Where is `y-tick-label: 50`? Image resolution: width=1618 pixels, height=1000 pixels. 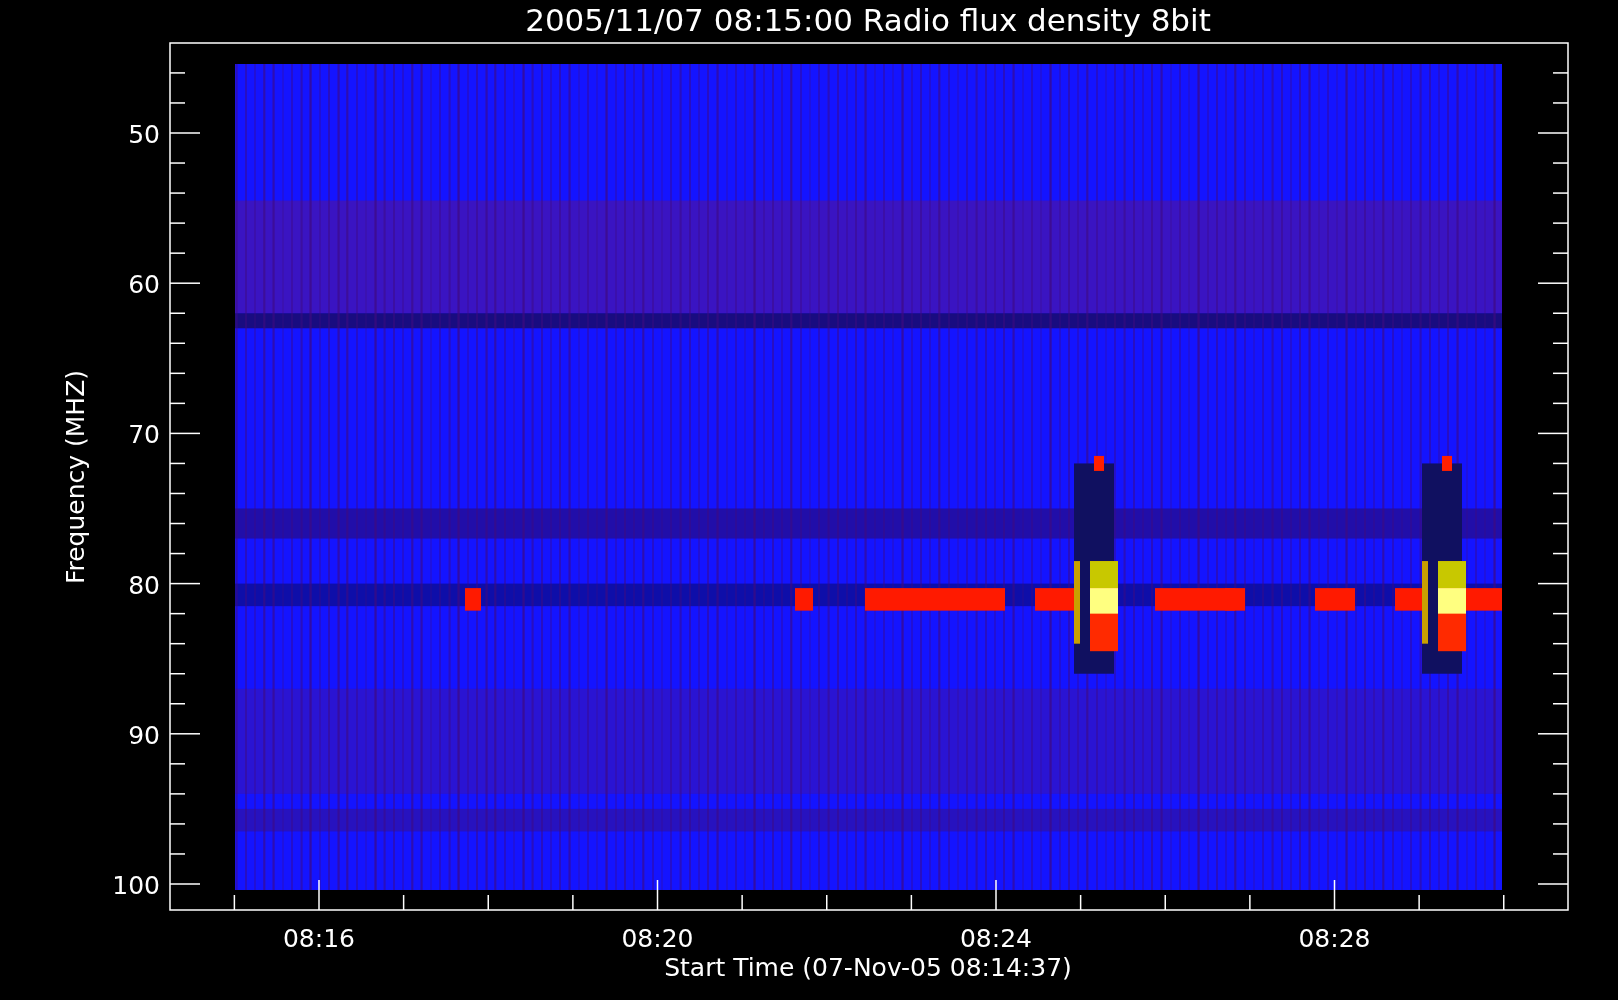
y-tick-label: 50 is located at coordinates (144, 134).